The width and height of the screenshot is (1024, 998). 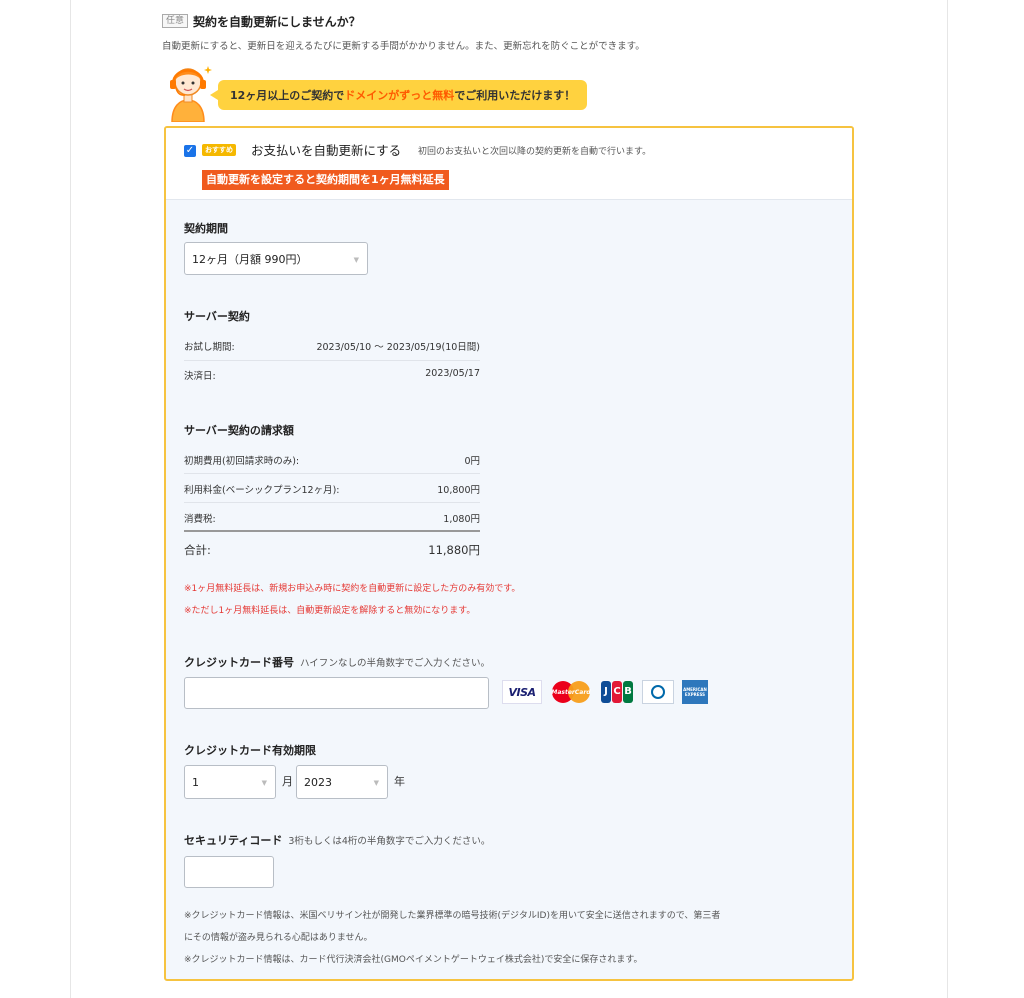 What do you see at coordinates (229, 872) in the screenshot?
I see `security-code-input` at bounding box center [229, 872].